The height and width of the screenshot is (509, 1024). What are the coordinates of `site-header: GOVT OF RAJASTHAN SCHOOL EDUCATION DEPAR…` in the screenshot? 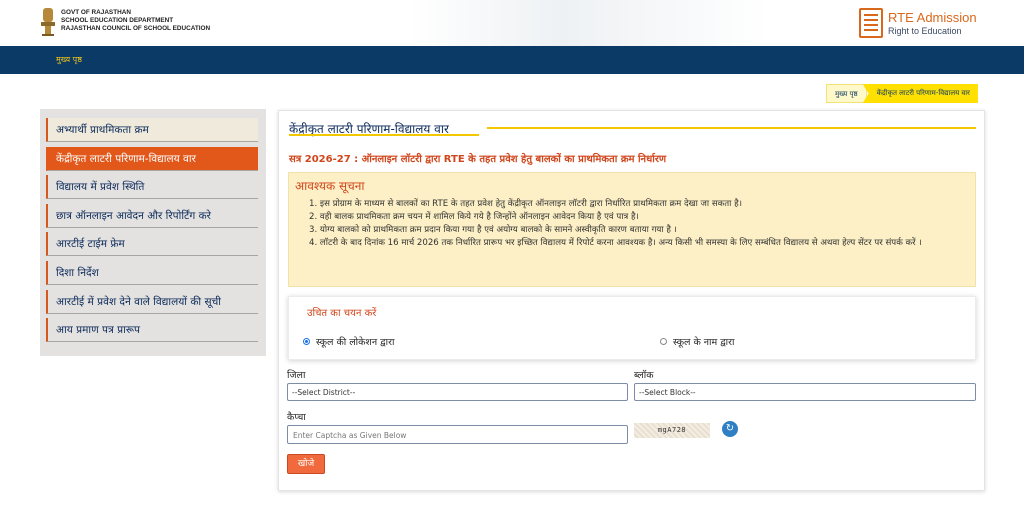 It's located at (512, 23).